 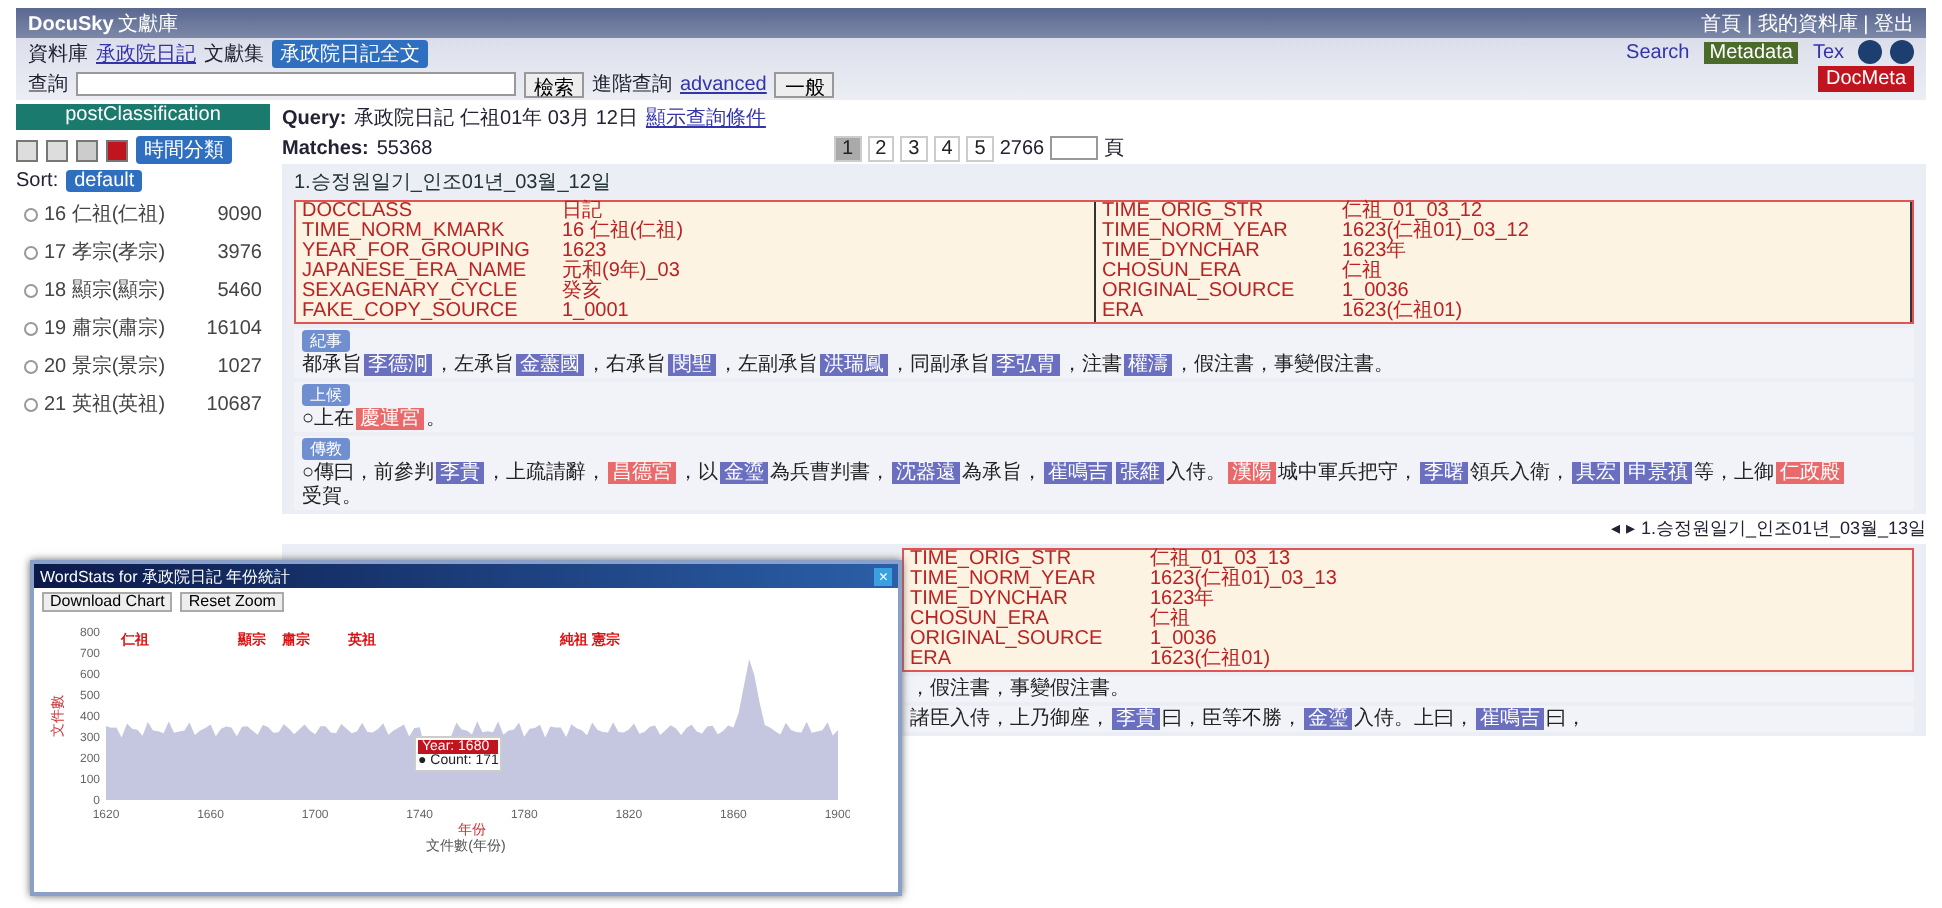 I want to click on query-summary: 承政院日記 仁祖01年 03月 12日, so click(x=496, y=118).